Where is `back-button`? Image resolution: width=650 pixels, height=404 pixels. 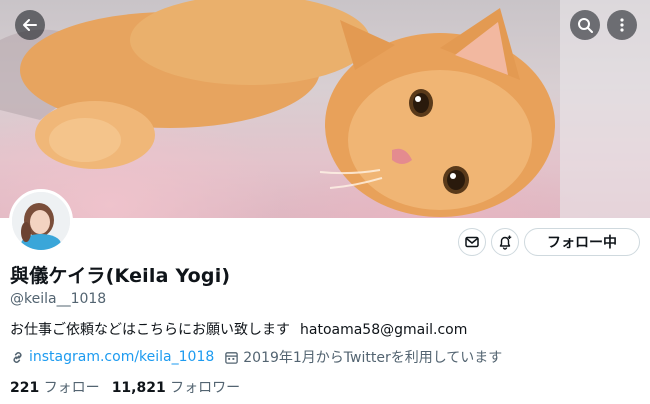 back-button is located at coordinates (30, 25).